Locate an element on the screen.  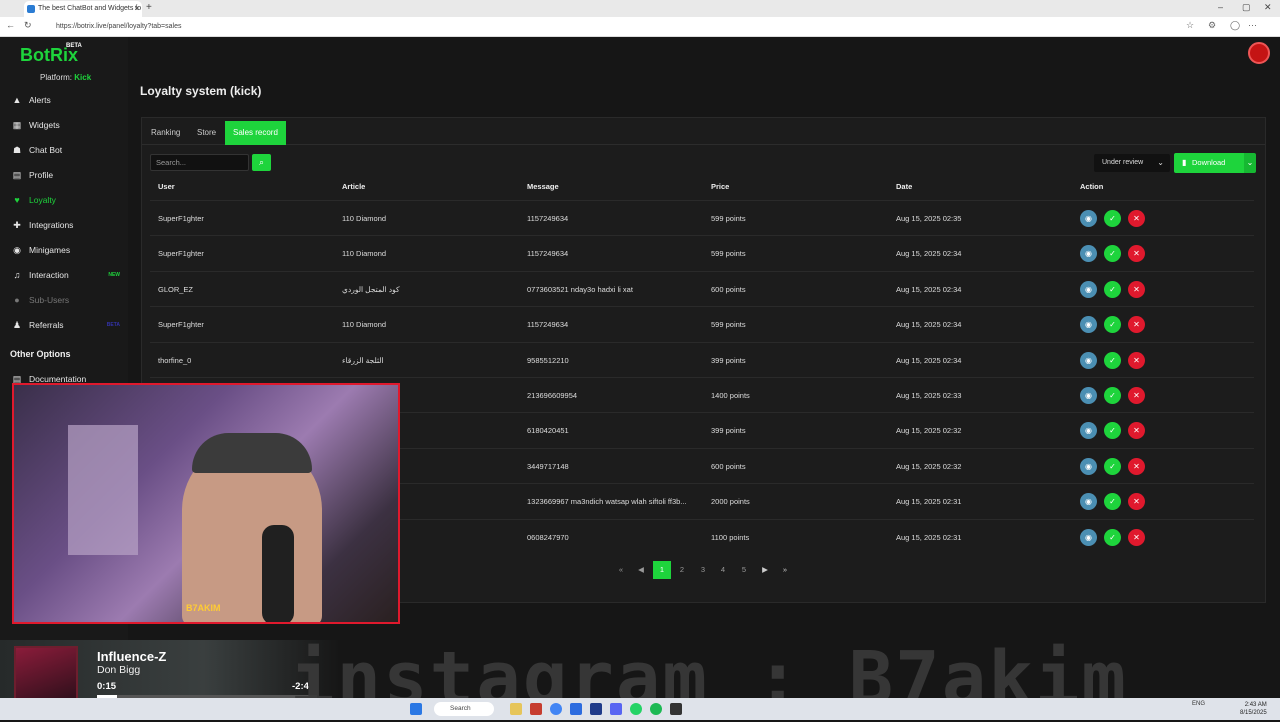
cell-price: 600 points is located at coordinates (728, 289).